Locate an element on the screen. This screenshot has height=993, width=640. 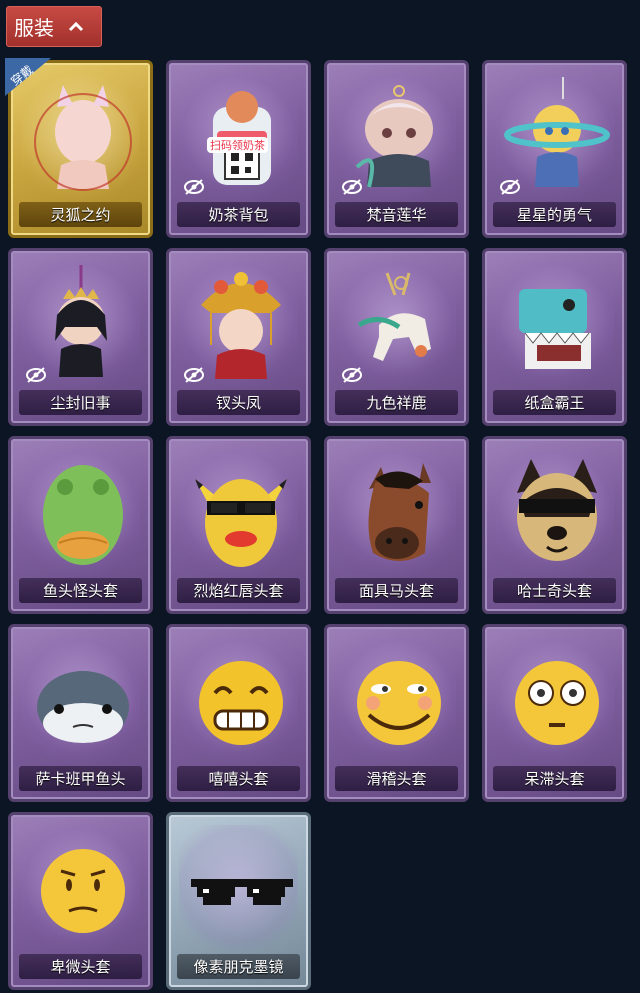
humble-emoji-head-icon is located at coordinates (83, 891).